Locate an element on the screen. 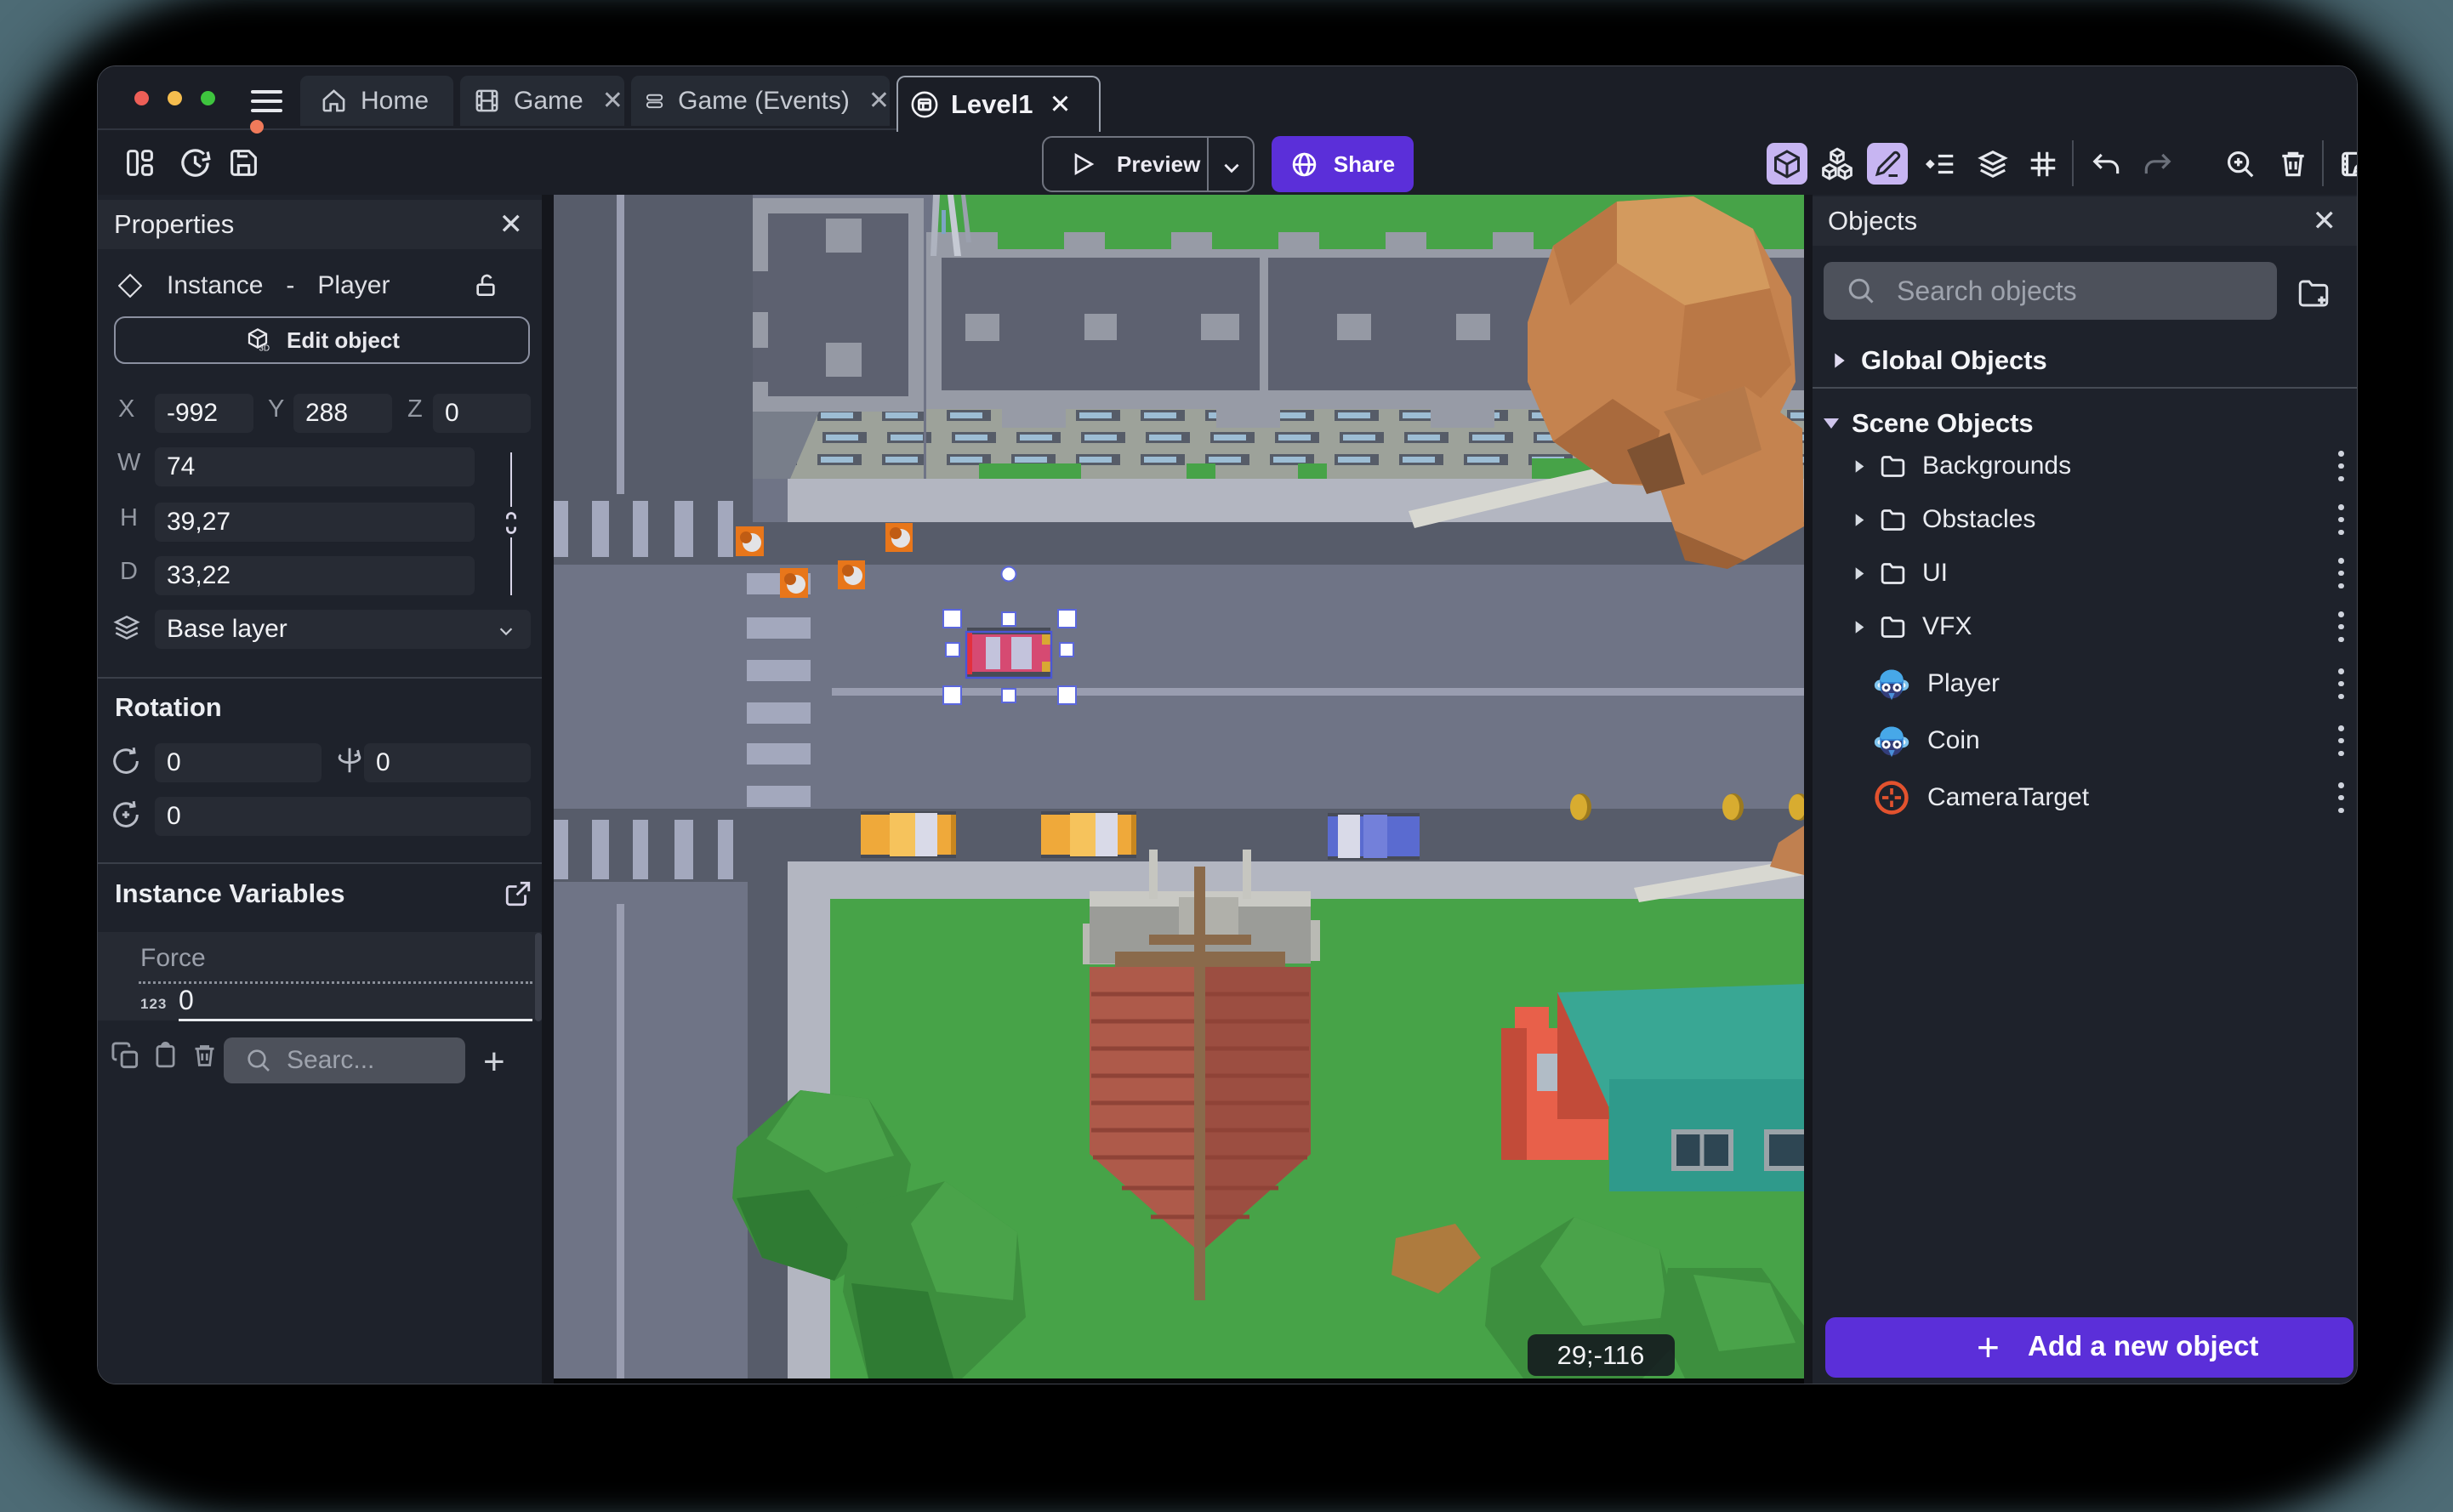 Image resolution: width=2453 pixels, height=1512 pixels. svg-text: 3D is located at coordinates (264, 349).